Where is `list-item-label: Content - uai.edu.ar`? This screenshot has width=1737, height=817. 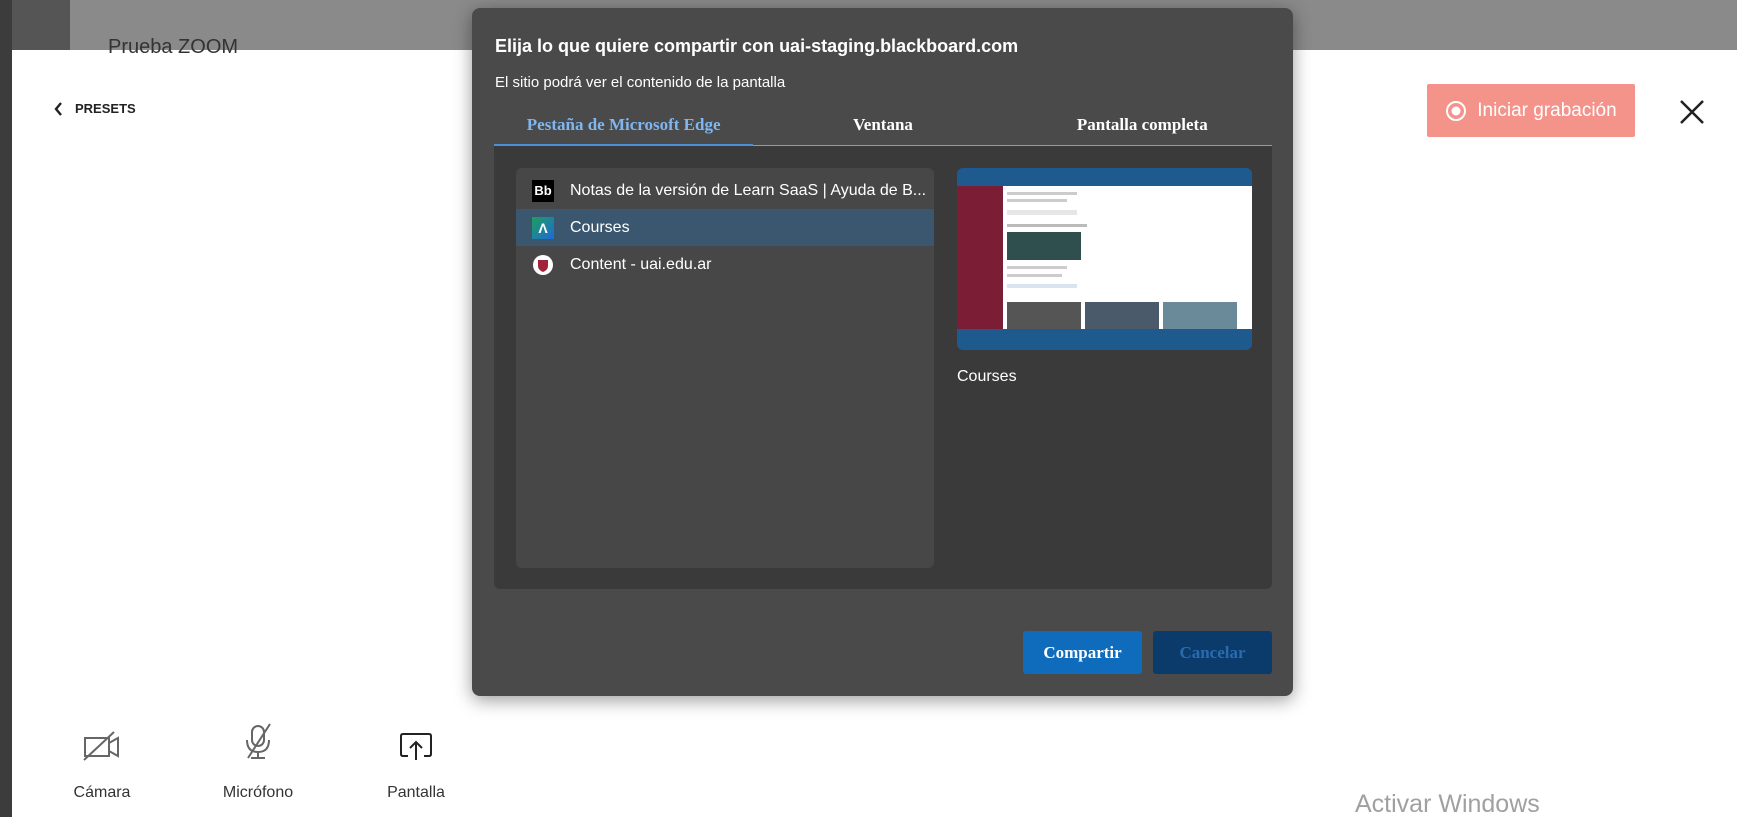
list-item-label: Content - uai.edu.ar is located at coordinates (641, 264).